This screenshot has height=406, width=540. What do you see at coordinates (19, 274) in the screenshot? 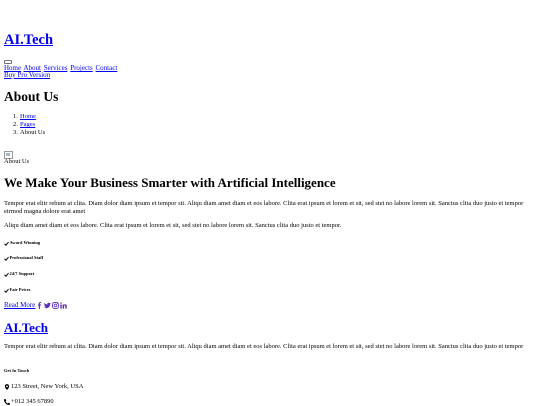
I see `feature-support: 24/7 Support` at bounding box center [19, 274].